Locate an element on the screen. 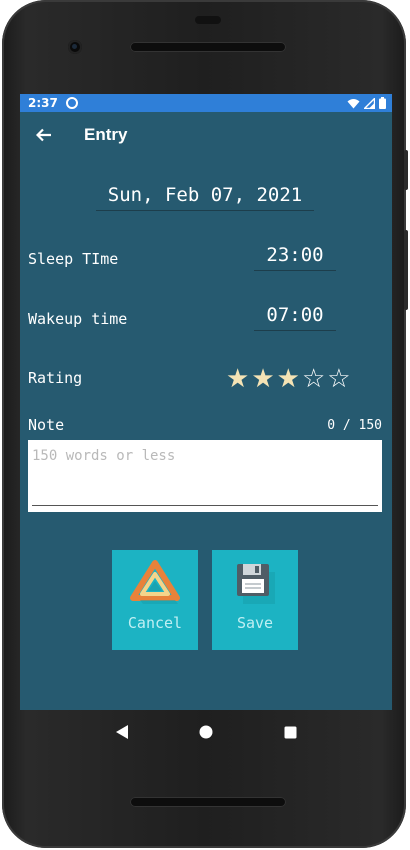  signal-icon is located at coordinates (369, 103).